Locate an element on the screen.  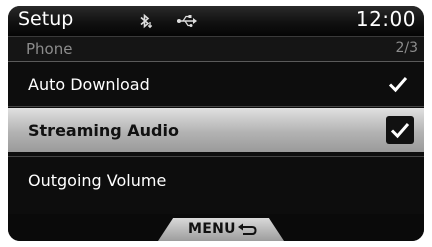
screen-title: Setup is located at coordinates (46, 19).